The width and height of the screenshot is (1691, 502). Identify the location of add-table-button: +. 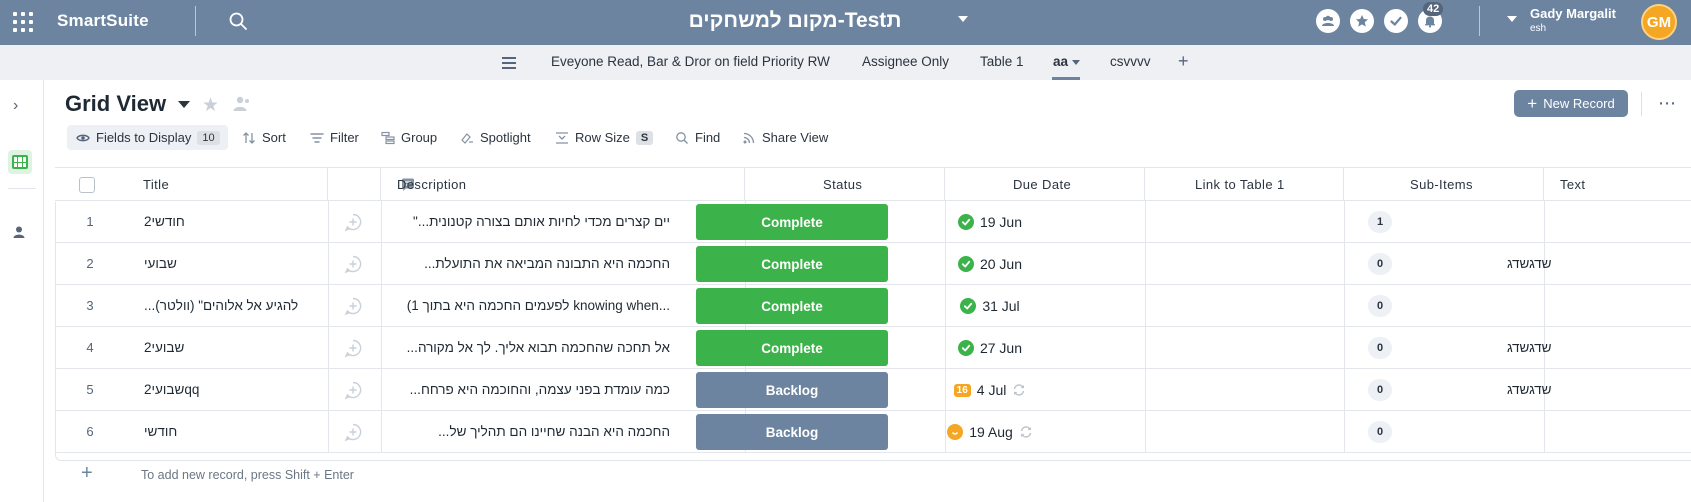
(1183, 61).